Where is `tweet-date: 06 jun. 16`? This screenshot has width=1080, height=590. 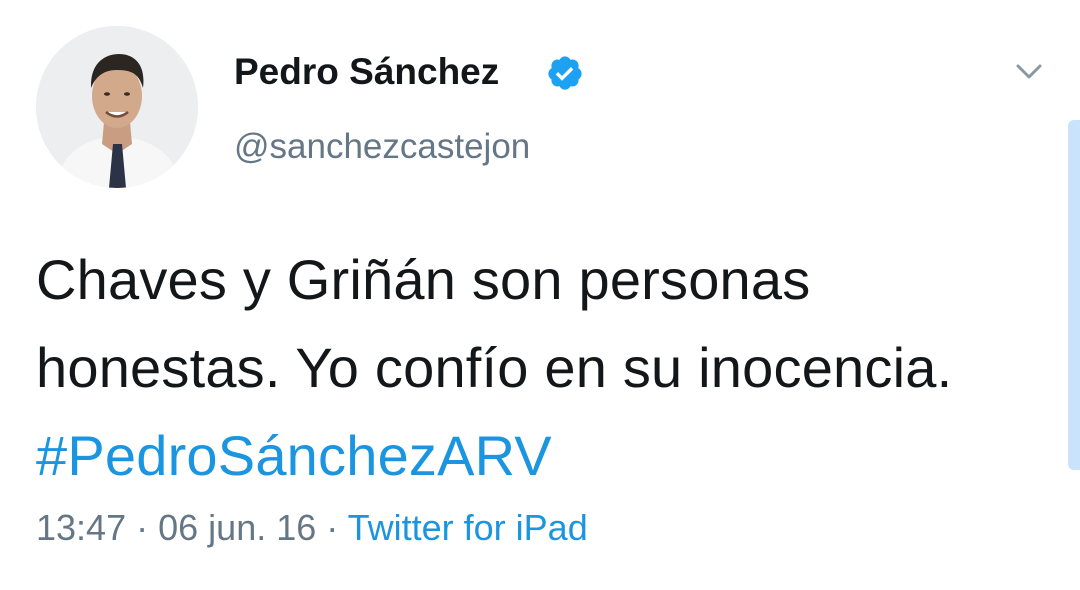
tweet-date: 06 jun. 16 is located at coordinates (237, 527).